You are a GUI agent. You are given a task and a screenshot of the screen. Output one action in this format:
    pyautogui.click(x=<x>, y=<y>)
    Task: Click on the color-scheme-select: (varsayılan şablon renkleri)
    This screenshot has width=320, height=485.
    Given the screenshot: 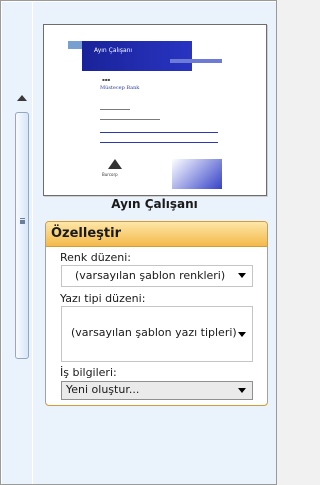 What is the action you would take?
    pyautogui.click(x=157, y=276)
    